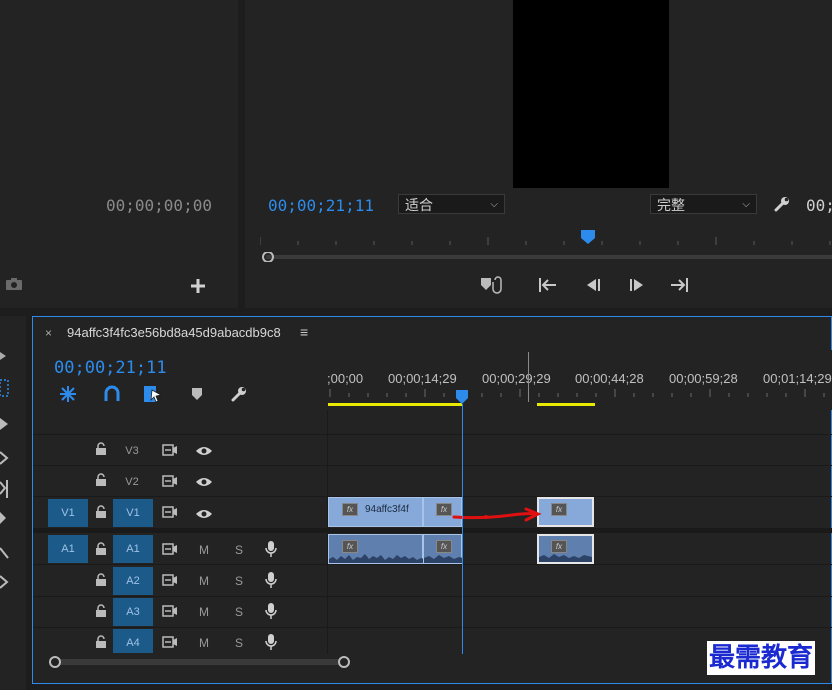 The image size is (832, 690). Describe the element at coordinates (133, 513) in the screenshot. I see `track-name-v1: V1` at that location.